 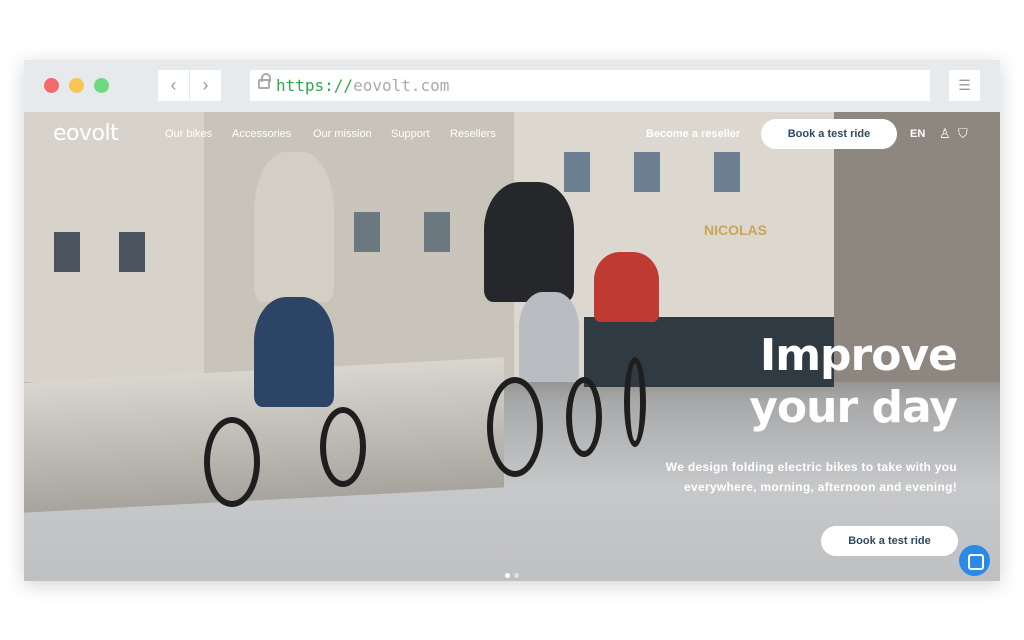 What do you see at coordinates (590, 85) in the screenshot?
I see `address-bar: https://eovolt.com` at bounding box center [590, 85].